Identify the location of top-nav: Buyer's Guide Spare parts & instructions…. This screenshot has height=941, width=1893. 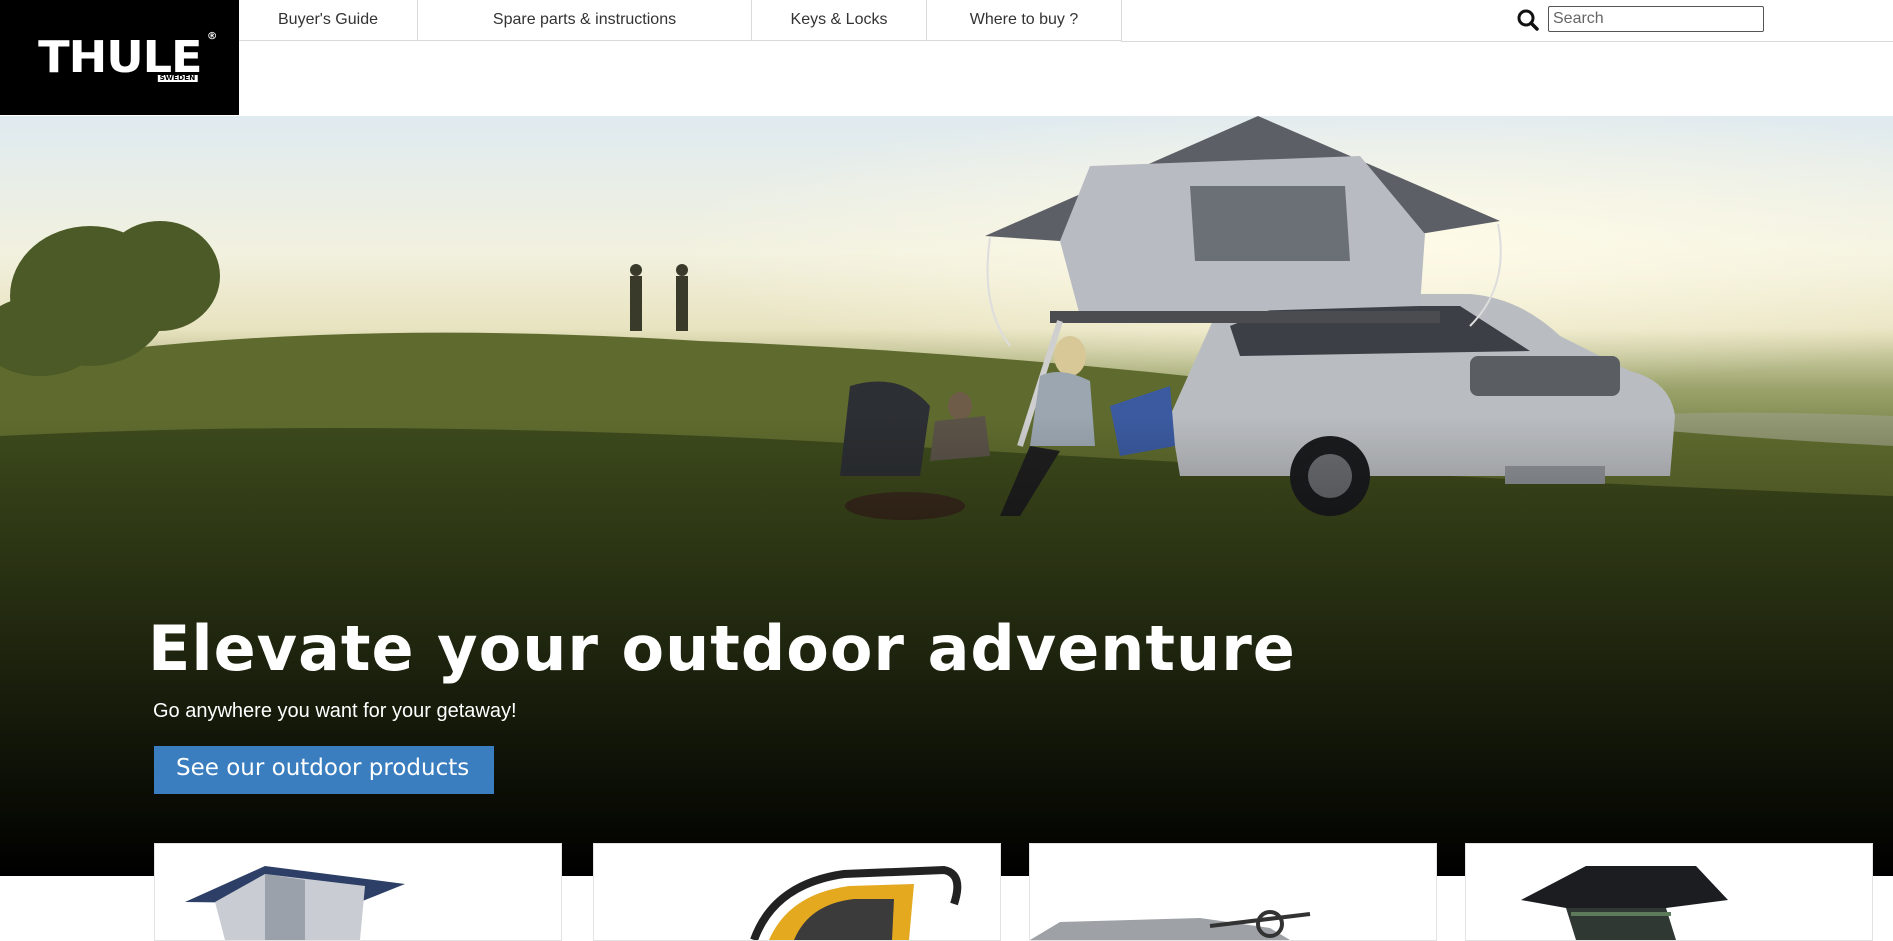
(680, 20).